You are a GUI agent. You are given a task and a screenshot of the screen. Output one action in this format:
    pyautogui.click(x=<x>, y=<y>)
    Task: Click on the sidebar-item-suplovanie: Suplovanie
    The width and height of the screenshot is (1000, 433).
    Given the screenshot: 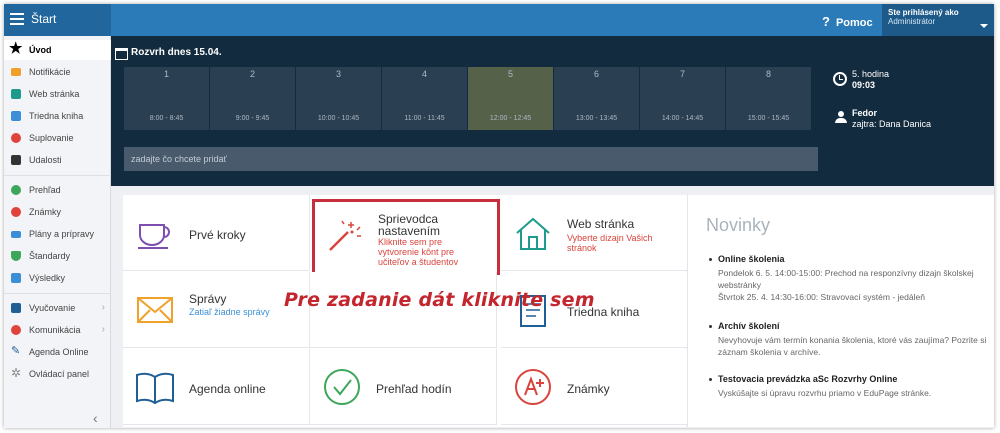 What is the action you would take?
    pyautogui.click(x=57, y=138)
    